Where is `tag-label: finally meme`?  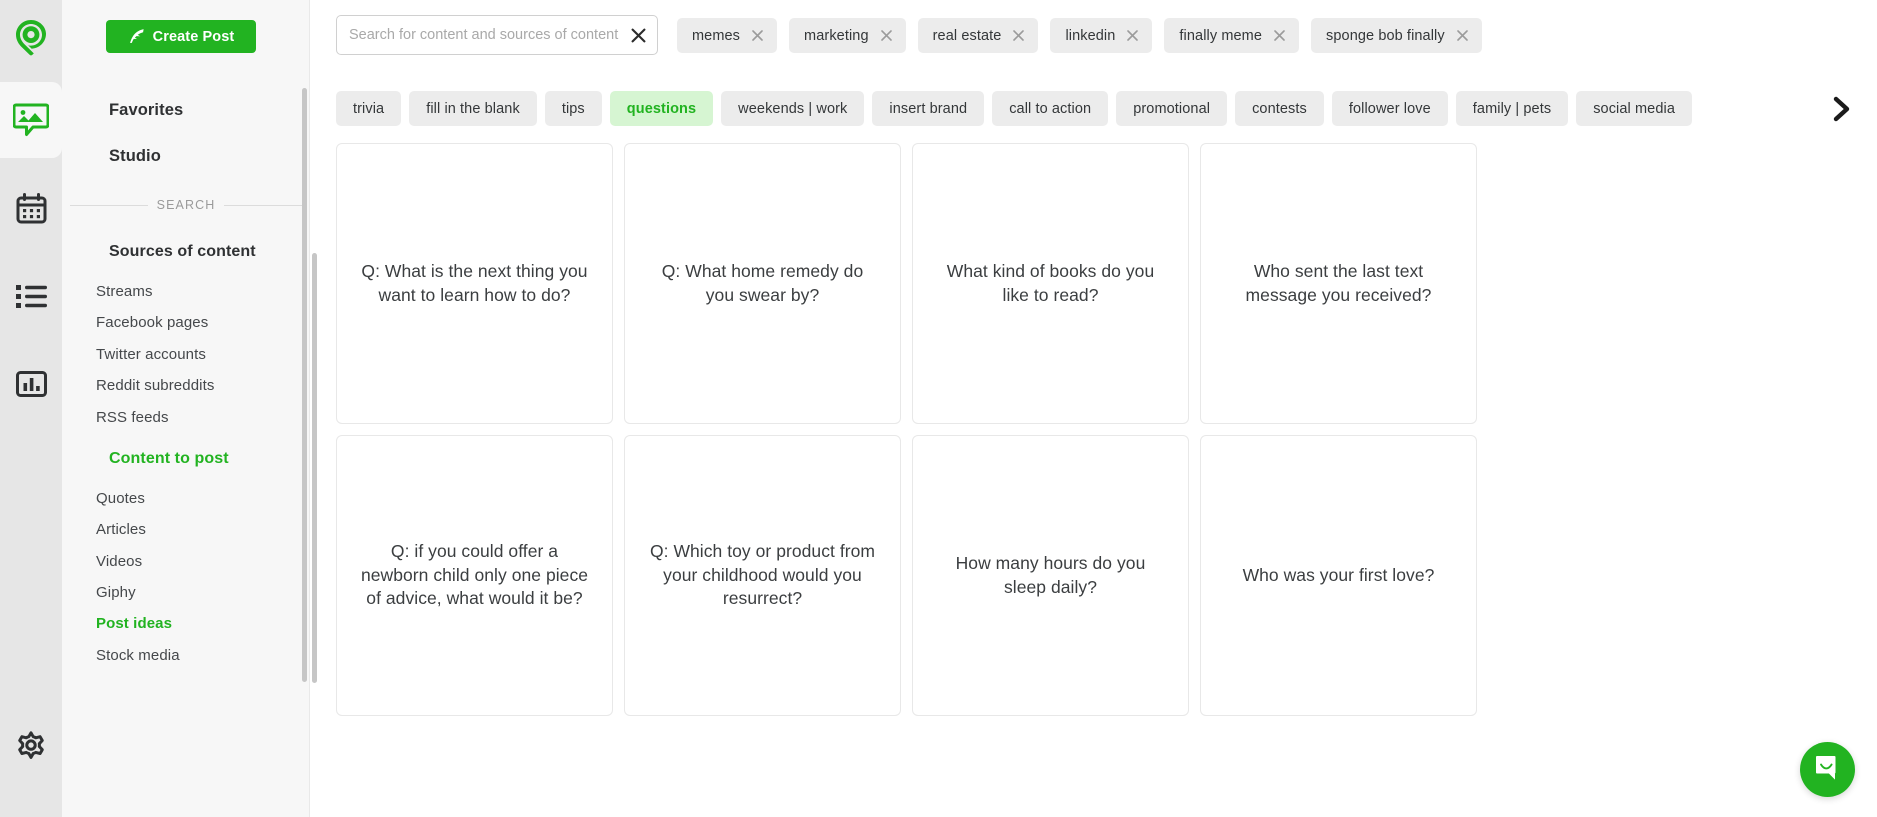
tag-label: finally meme is located at coordinates (1221, 35).